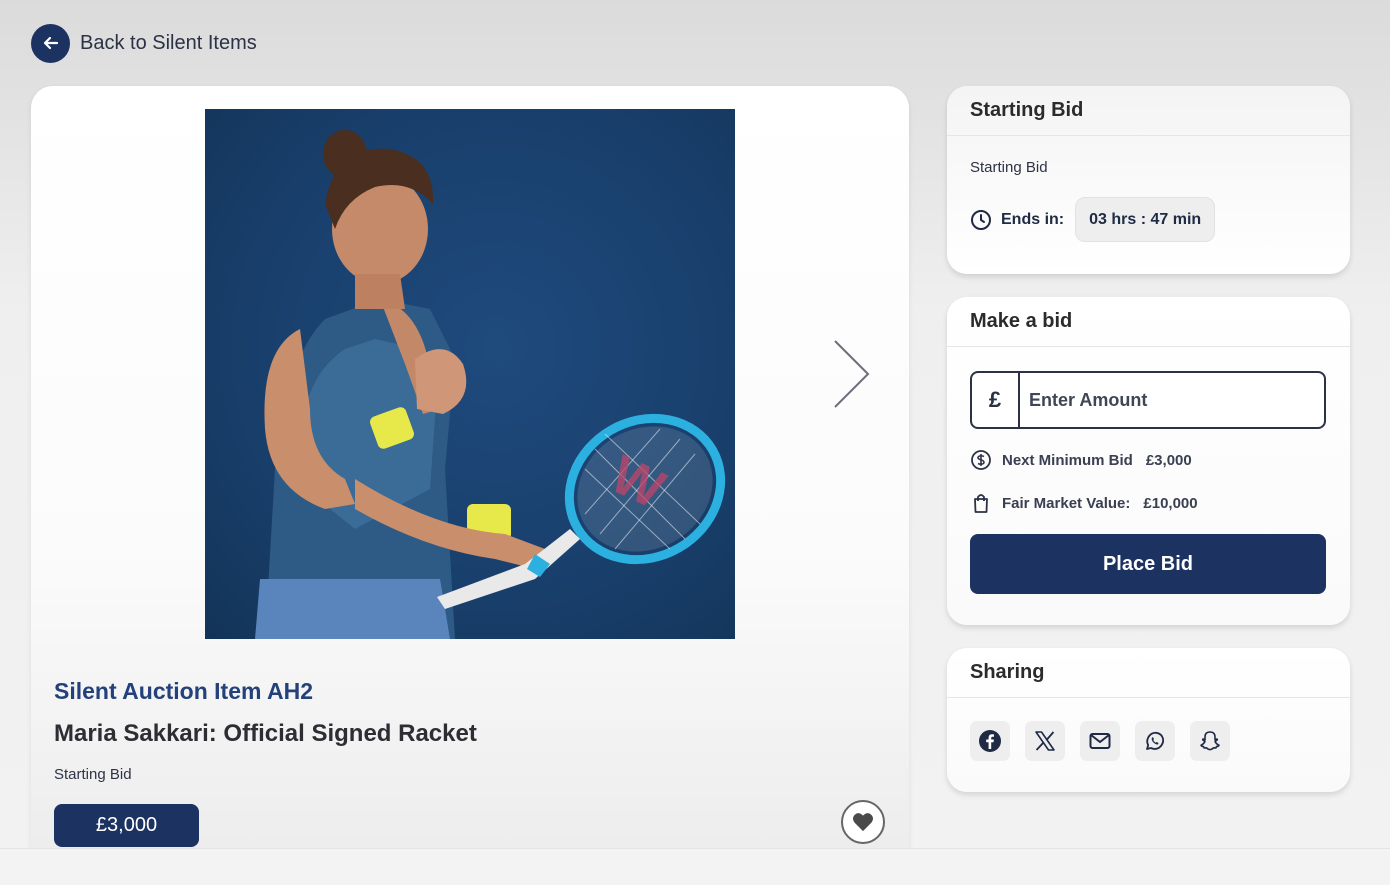 The width and height of the screenshot is (1390, 885). Describe the element at coordinates (183, 691) in the screenshot. I see `item-code: Silent Auction Item AH2` at that location.